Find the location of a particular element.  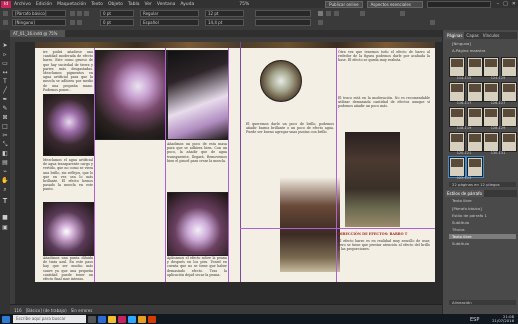

page-thumb-selected is located at coordinates (457, 167).